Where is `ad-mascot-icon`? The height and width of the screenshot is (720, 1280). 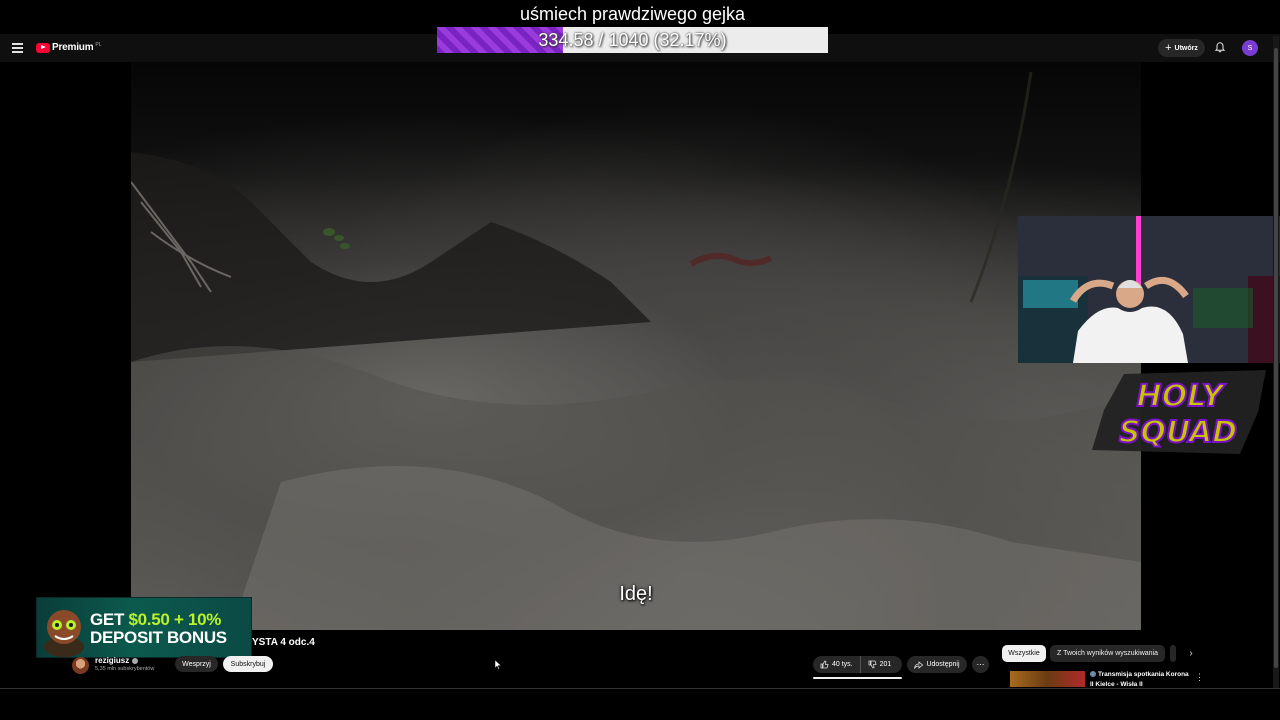 ad-mascot-icon is located at coordinates (64, 633).